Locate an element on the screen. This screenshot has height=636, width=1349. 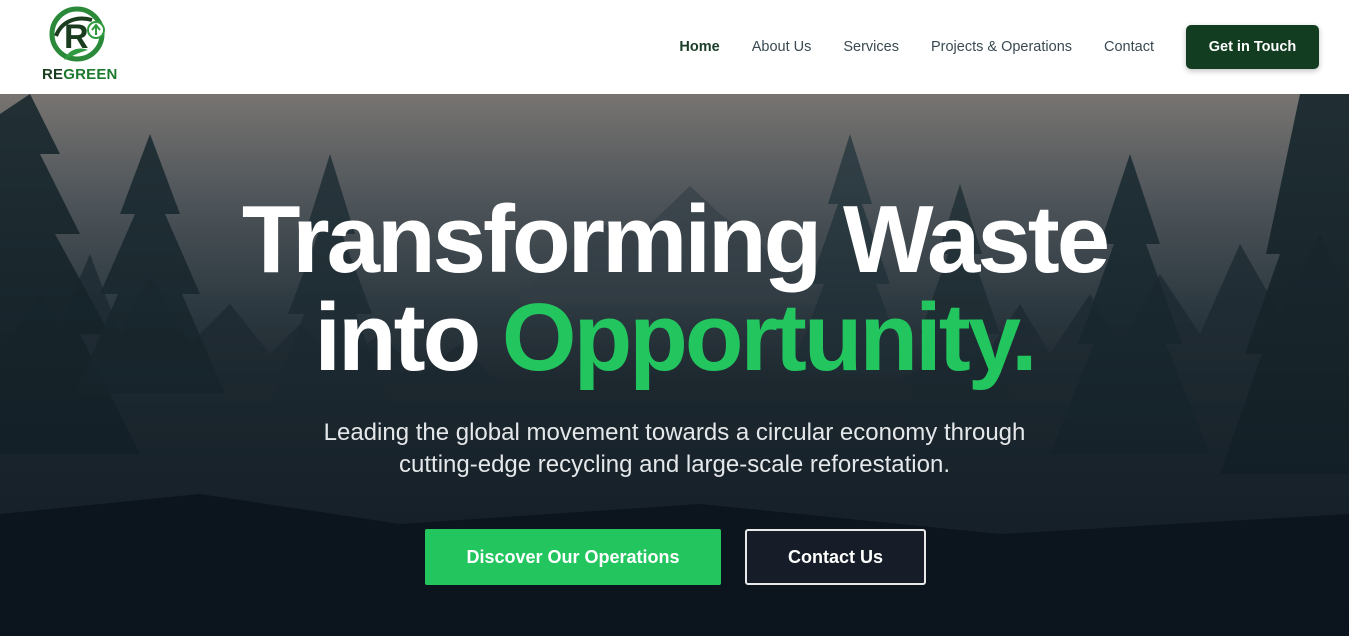
get-in-touch-button: Get in Touch is located at coordinates (1252, 47).